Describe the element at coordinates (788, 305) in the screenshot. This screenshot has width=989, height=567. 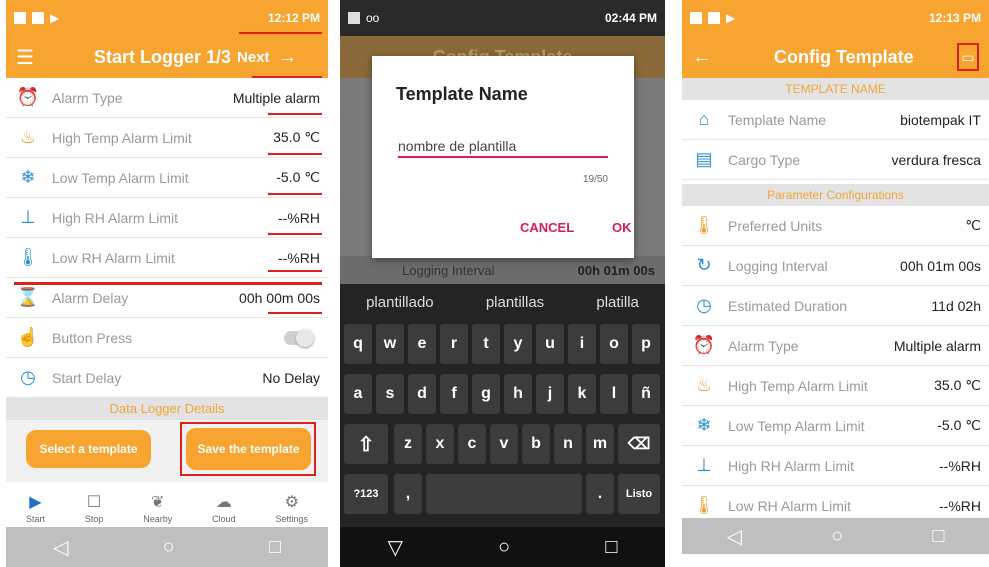
I see `setting-label: Estimated Duration` at that location.